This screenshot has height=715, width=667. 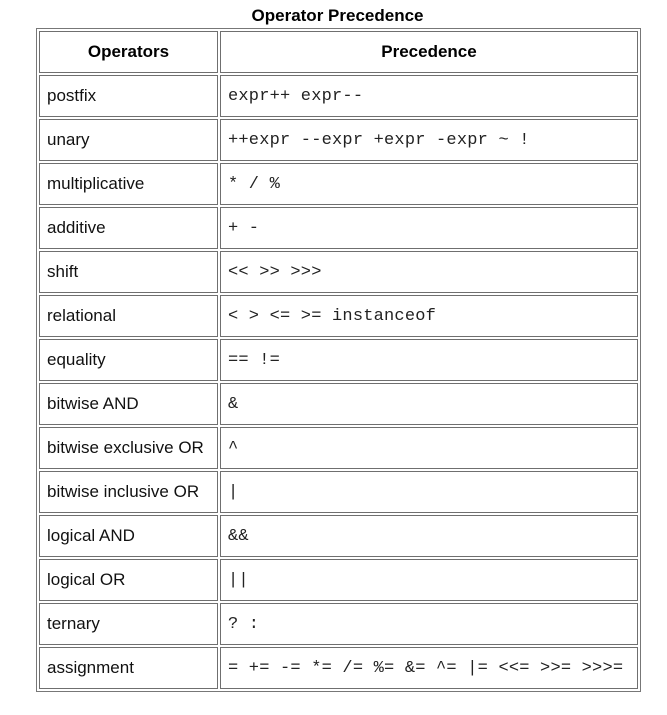 I want to click on table-header-row: Operators Precedence, so click(x=338, y=52).